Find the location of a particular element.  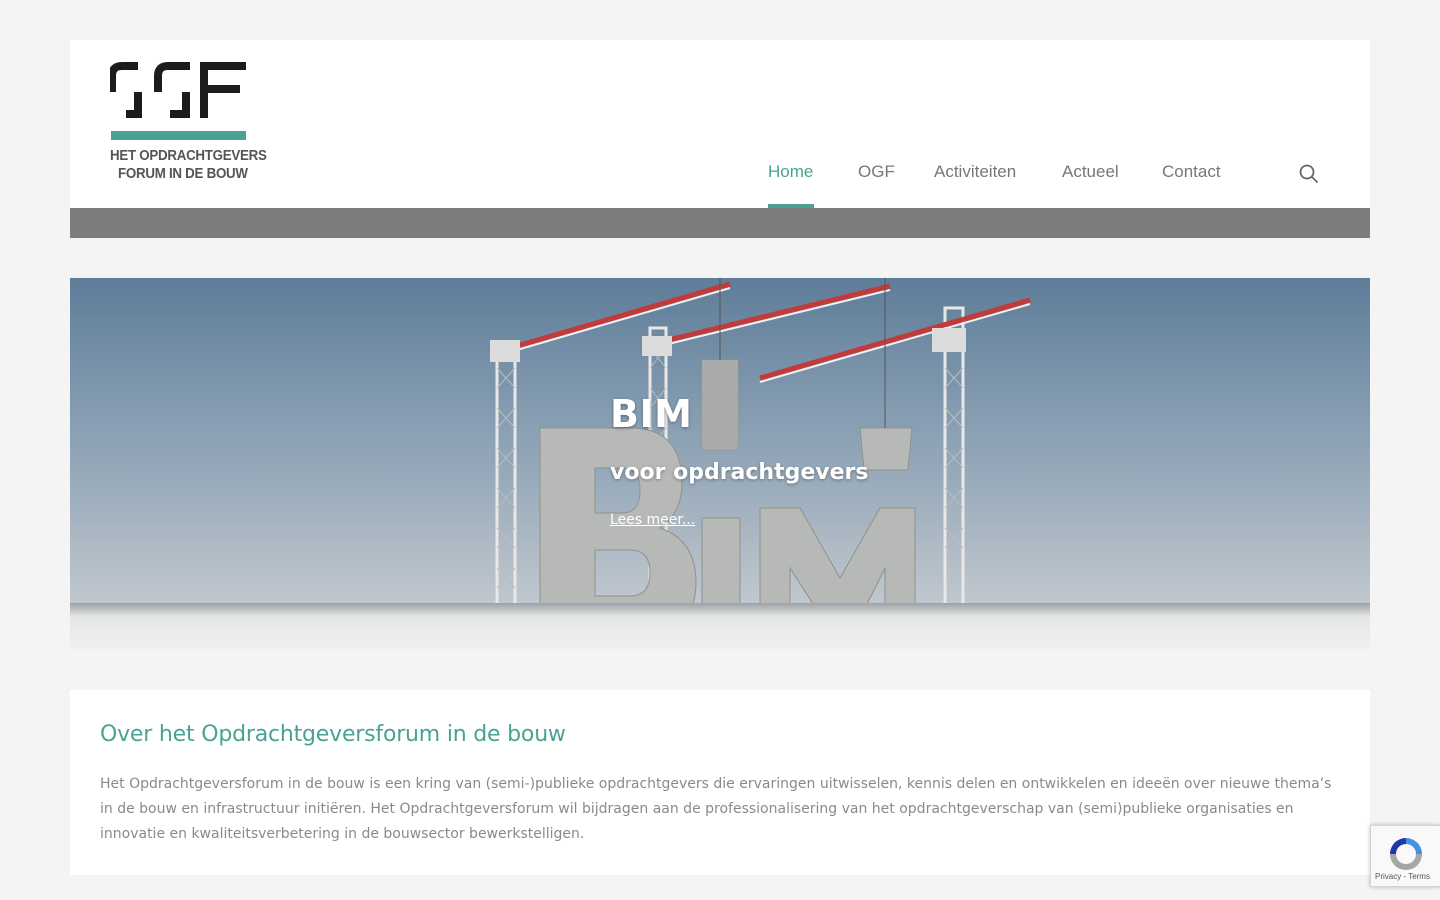

nav-contact: Contact is located at coordinates (1191, 172).